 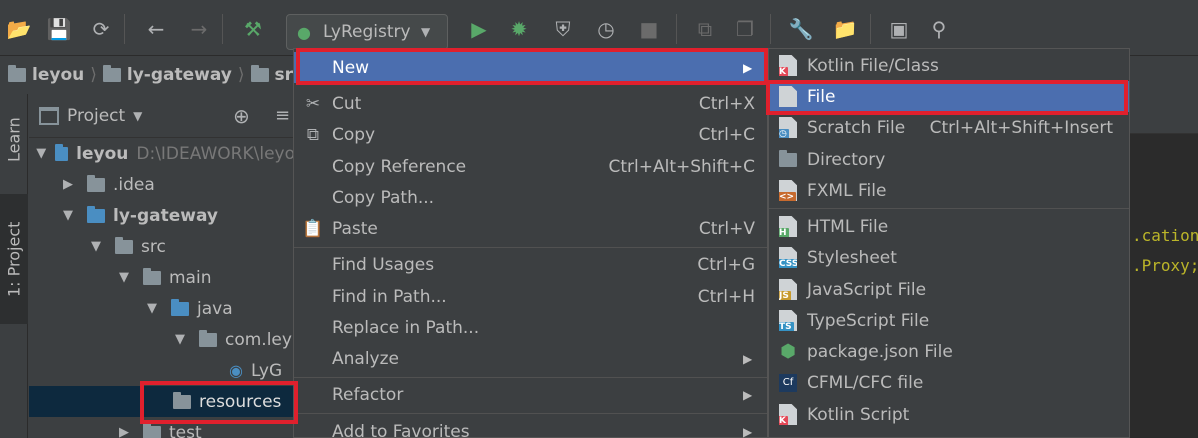 I want to click on menu-item-refactor: Refactor ▶, so click(x=530, y=394).